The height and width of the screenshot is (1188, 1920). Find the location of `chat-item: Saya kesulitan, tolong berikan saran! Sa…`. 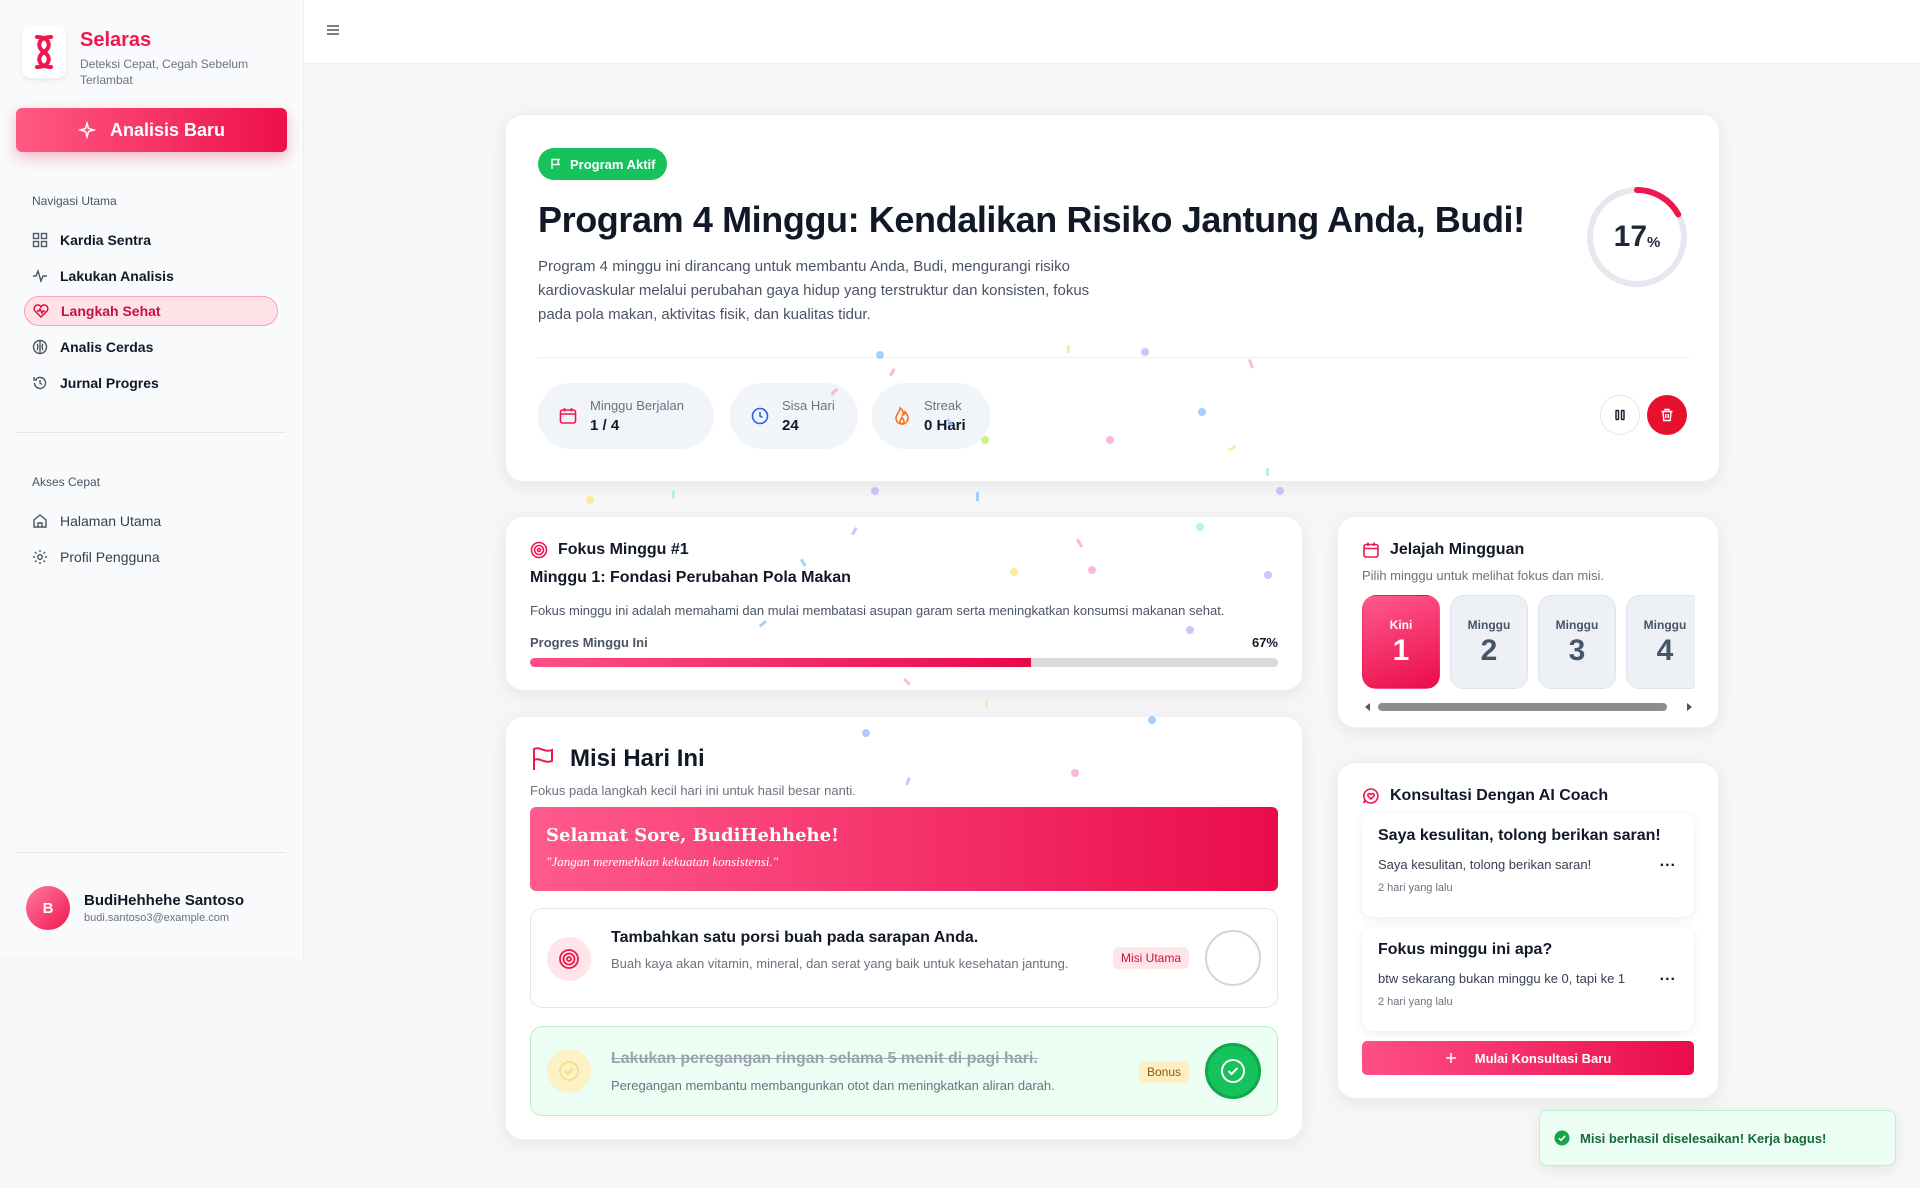

chat-item: Saya kesulitan, tolong berikan saran! Sa… is located at coordinates (1528, 865).